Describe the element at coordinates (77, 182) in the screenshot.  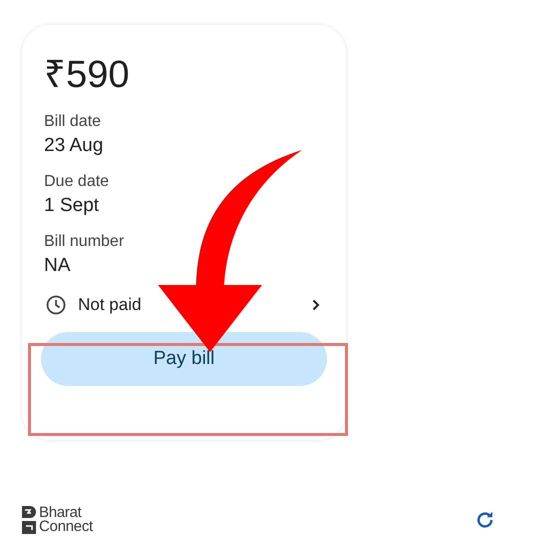
I see `field-label: Due date` at that location.